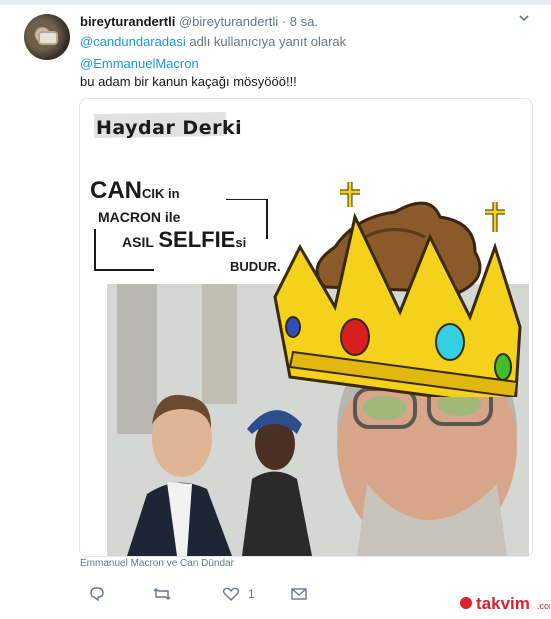 This screenshot has height=619, width=551. Describe the element at coordinates (129, 217) in the screenshot. I see `caption-macron: MACRON` at that location.